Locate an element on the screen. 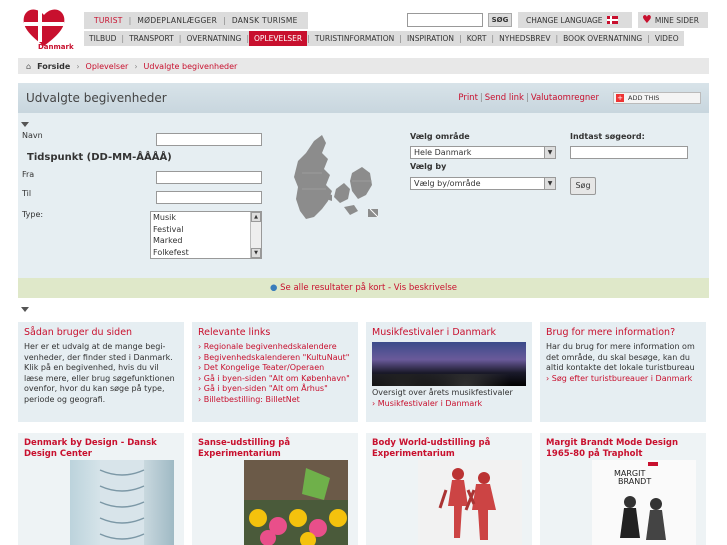 The image size is (727, 545). site-search-button: SØG is located at coordinates (500, 20).